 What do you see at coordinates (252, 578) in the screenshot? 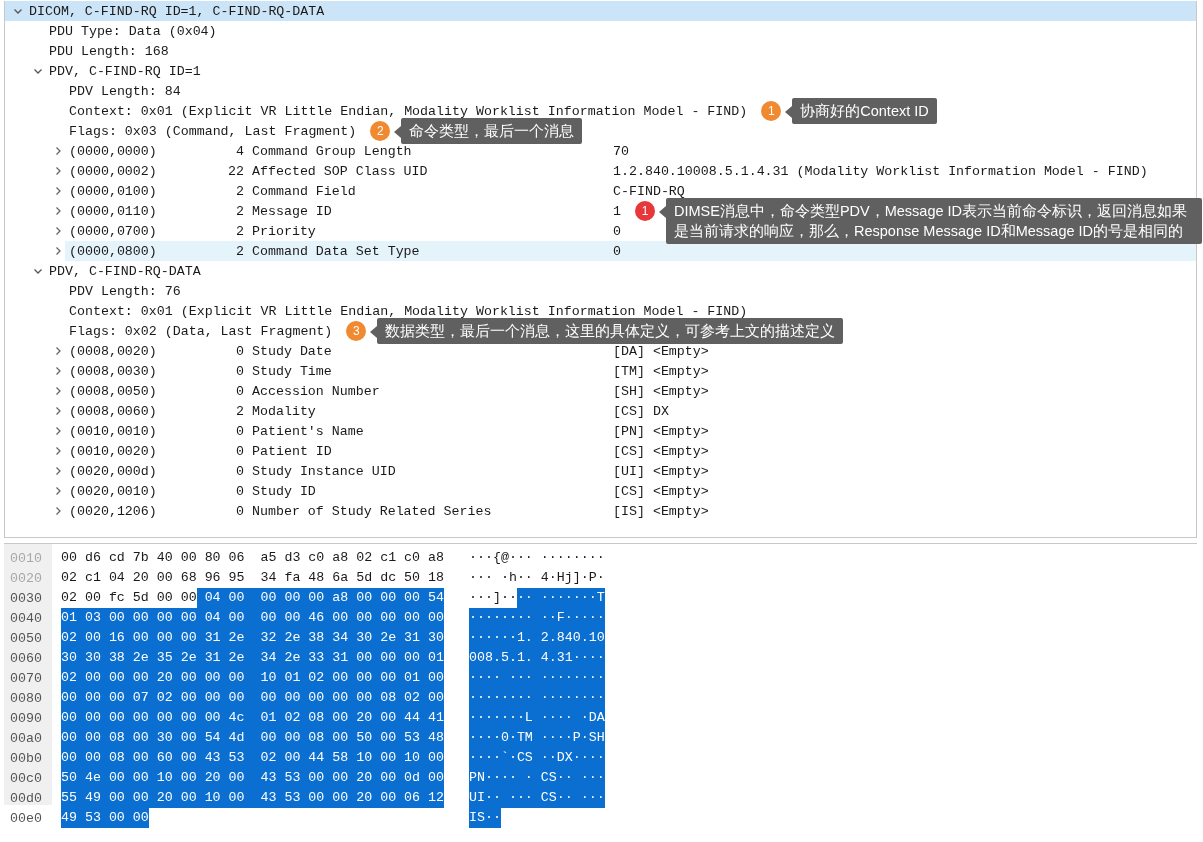
I see `hex-bytes: 02 c1 04 20 00 68 96 95 34 fa 48 6a 5d dc 50 18` at bounding box center [252, 578].